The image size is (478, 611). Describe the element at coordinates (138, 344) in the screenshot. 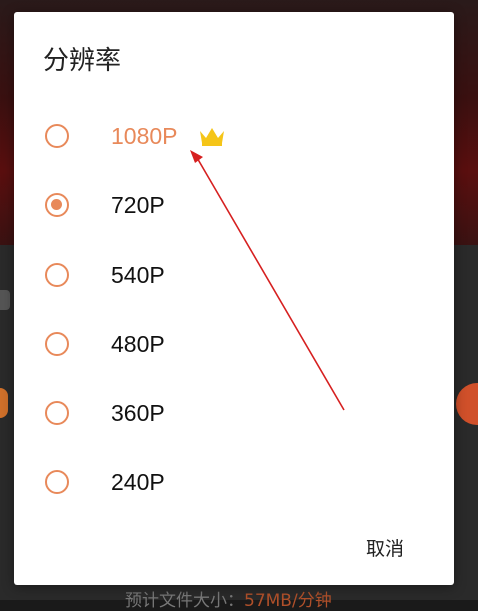

I see `option-label: 480P` at that location.